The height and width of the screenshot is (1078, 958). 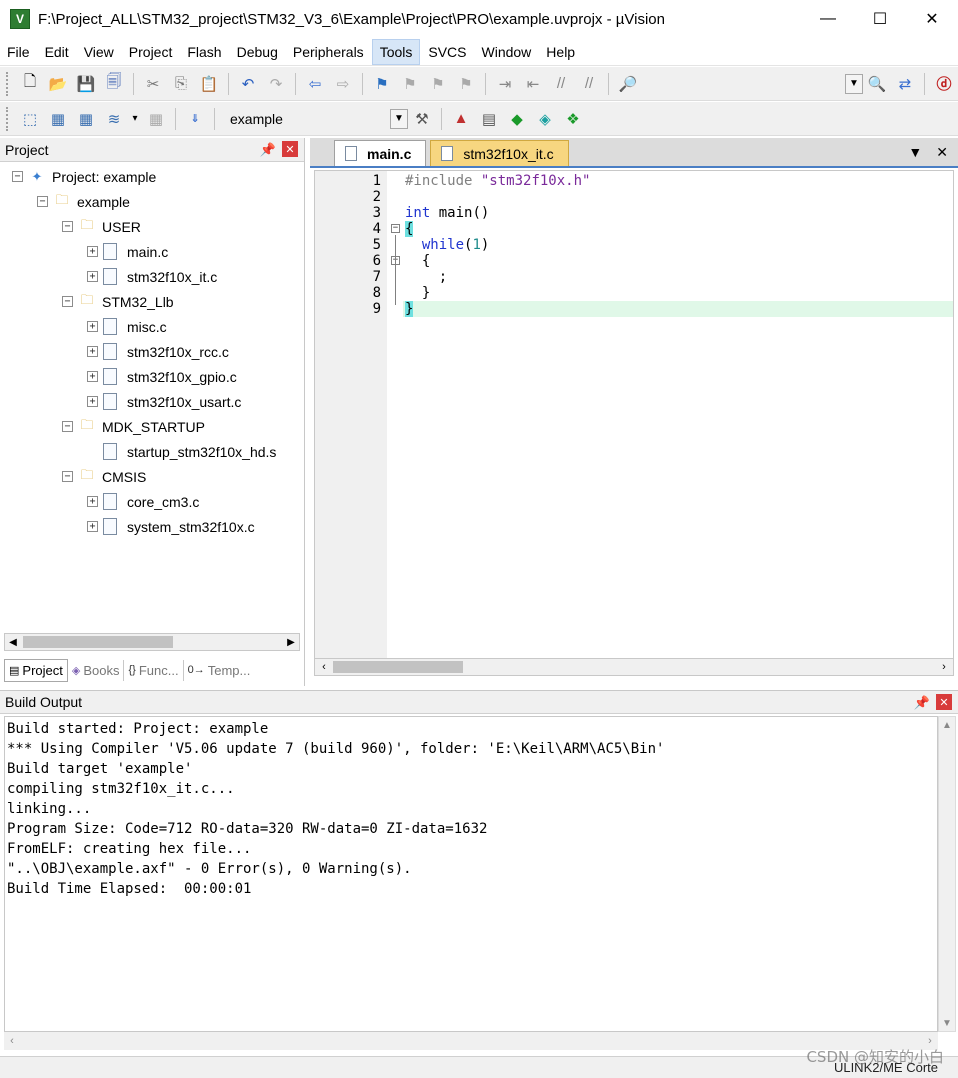 What do you see at coordinates (84, 176) in the screenshot?
I see `tree-root: − ✦ Project: example` at bounding box center [84, 176].